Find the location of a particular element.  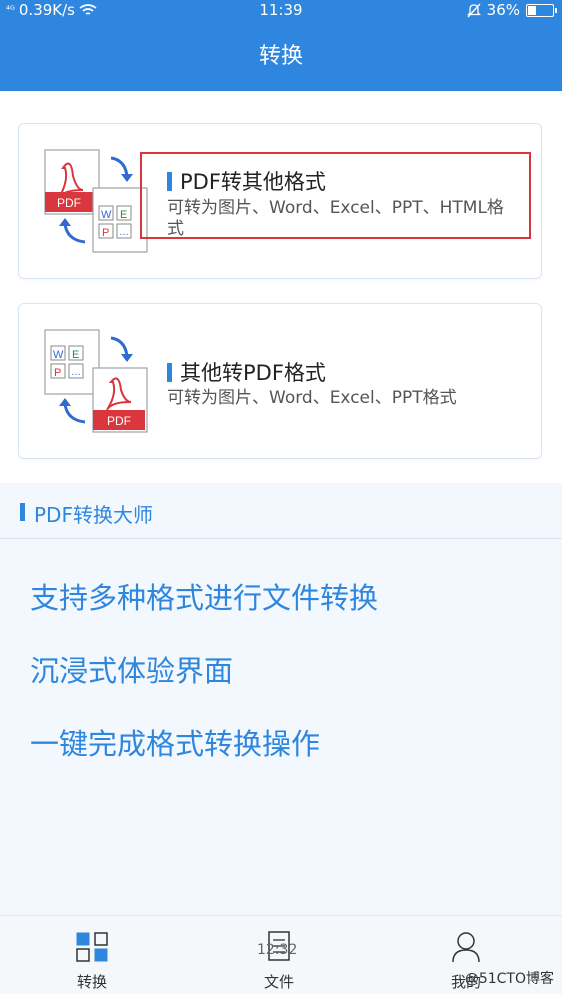

battery-icon is located at coordinates (541, 10).